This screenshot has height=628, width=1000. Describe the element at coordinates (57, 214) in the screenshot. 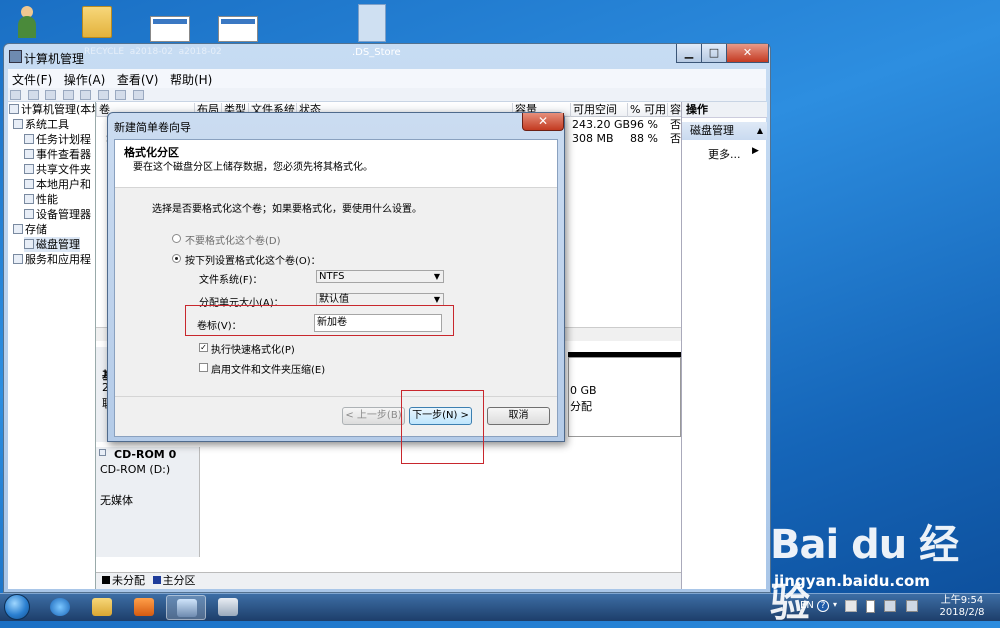

I see `tree-item-device-manager: 设备管理器` at that location.